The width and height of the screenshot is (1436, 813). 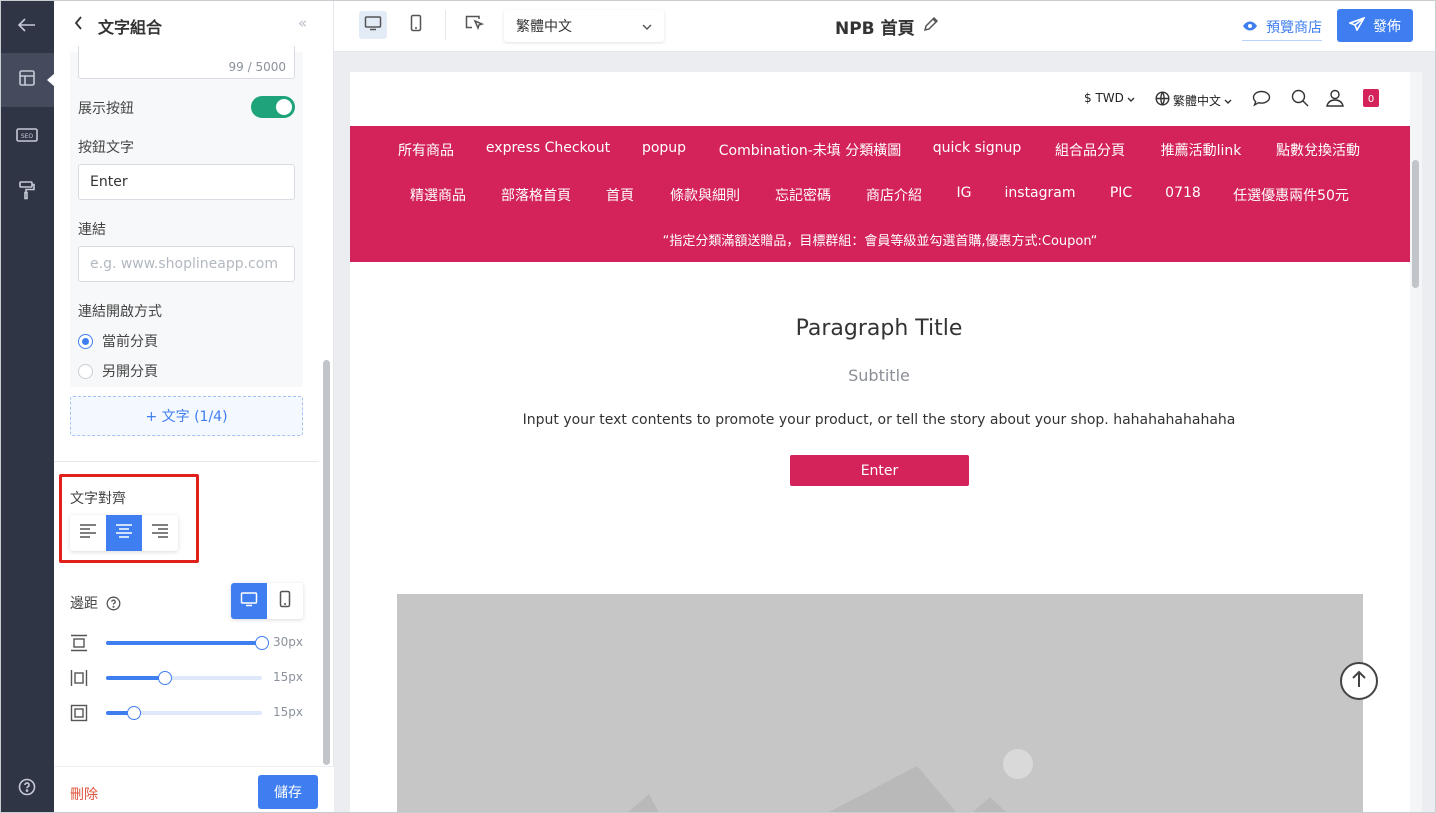 I want to click on cart-icon: 0, so click(x=1371, y=98).